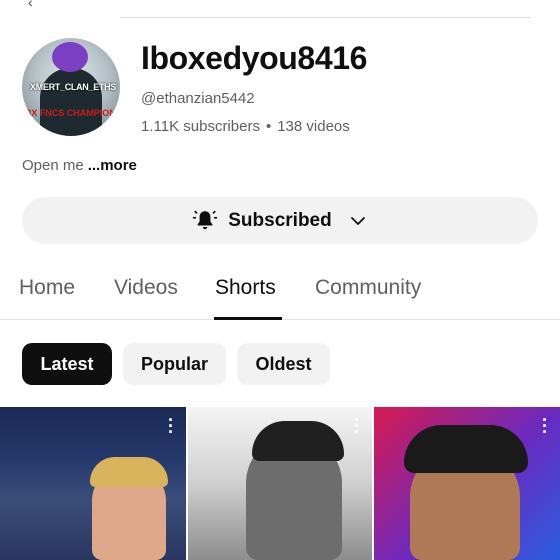 This screenshot has height=560, width=560. I want to click on devil-emoji-icon, so click(70, 57).